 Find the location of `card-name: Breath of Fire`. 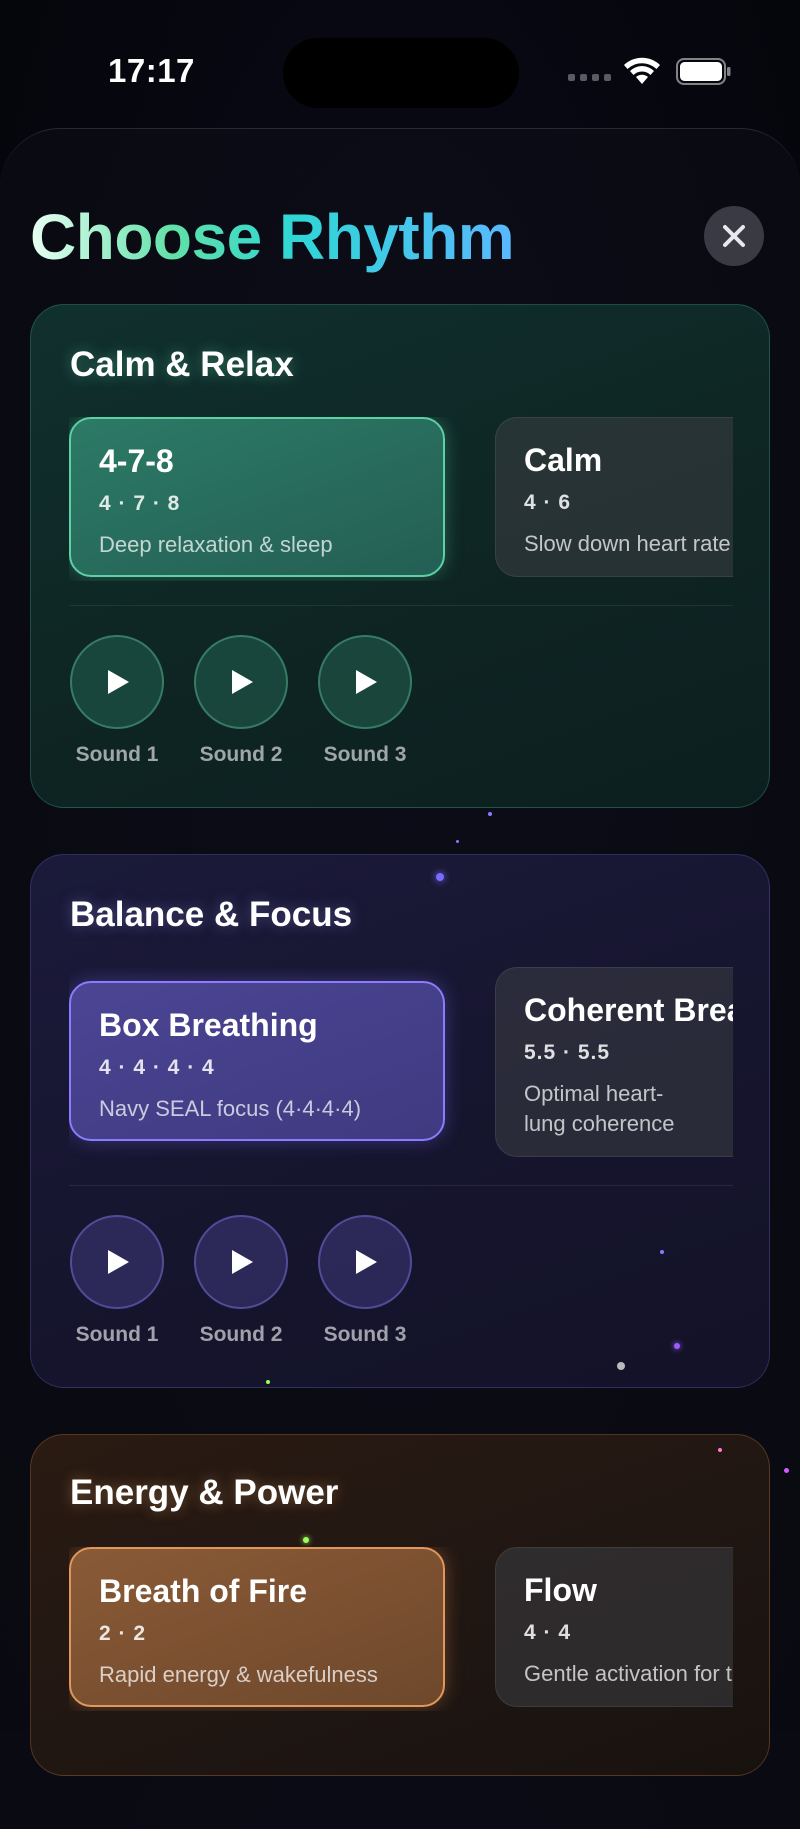

card-name: Breath of Fire is located at coordinates (203, 1591).